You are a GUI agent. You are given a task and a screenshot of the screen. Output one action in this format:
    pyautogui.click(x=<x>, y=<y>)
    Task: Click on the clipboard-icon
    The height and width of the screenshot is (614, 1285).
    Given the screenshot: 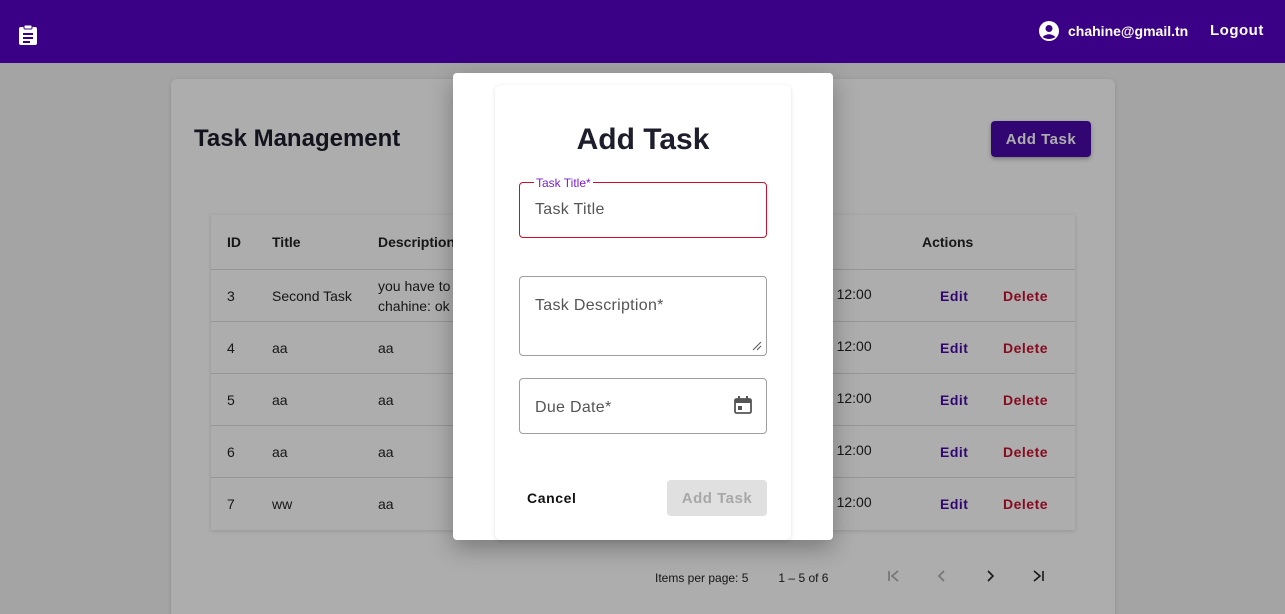 What is the action you would take?
    pyautogui.click(x=28, y=35)
    